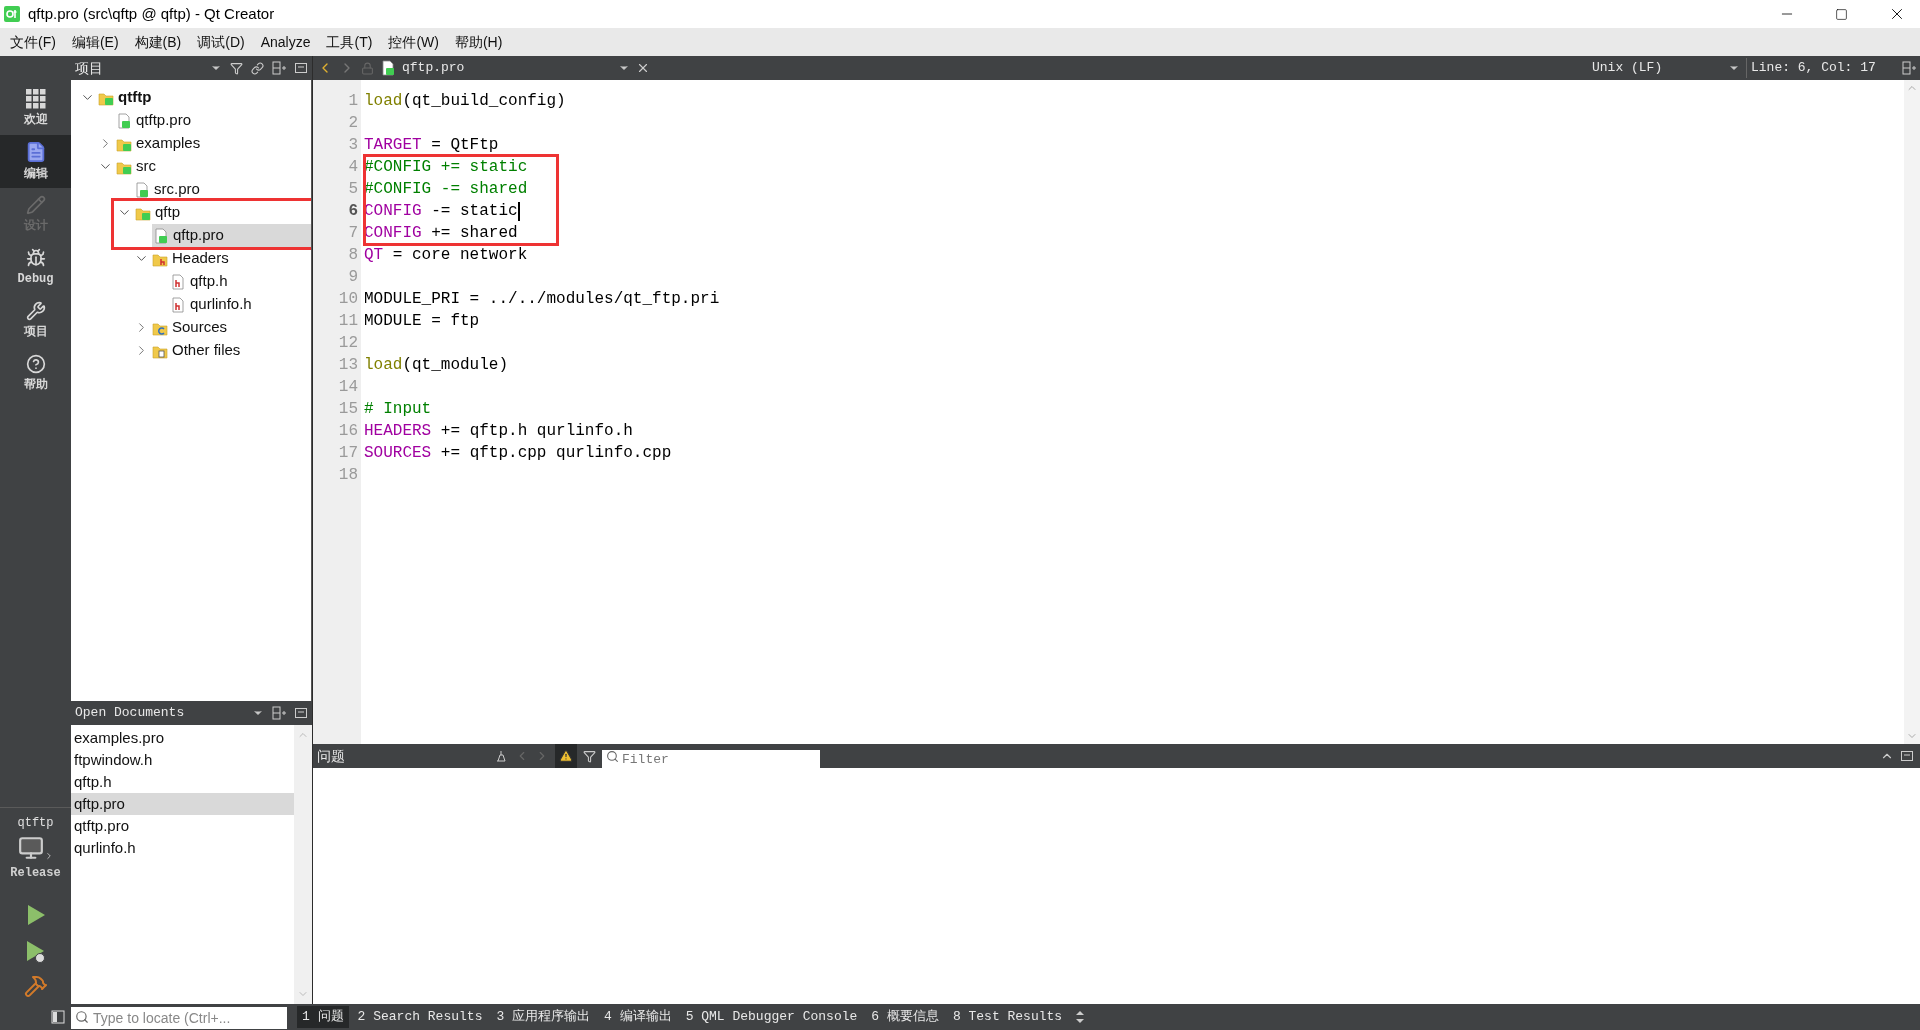 Image resolution: width=1920 pixels, height=1030 pixels. What do you see at coordinates (353, 233) in the screenshot?
I see `line-number: 7` at bounding box center [353, 233].